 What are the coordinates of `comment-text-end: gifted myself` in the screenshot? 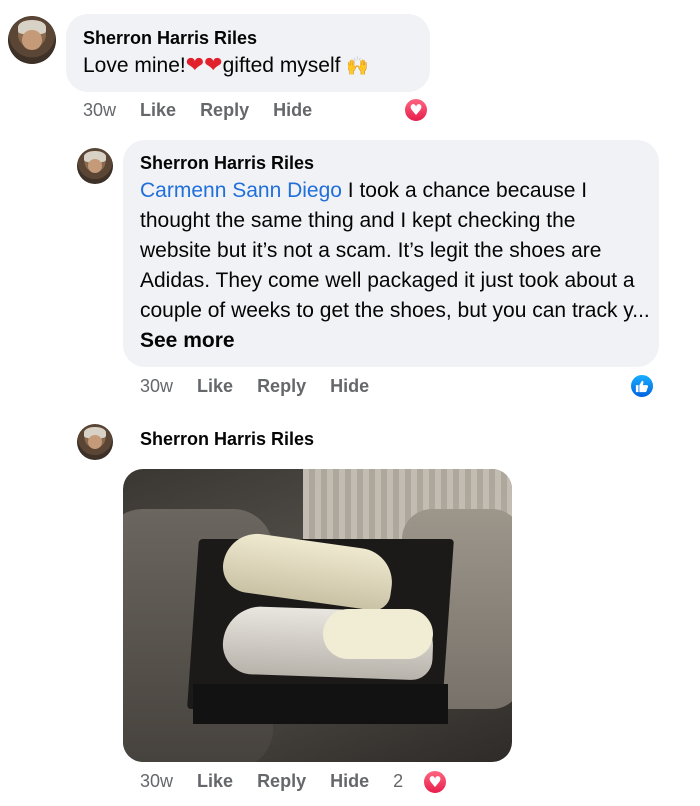 It's located at (281, 65).